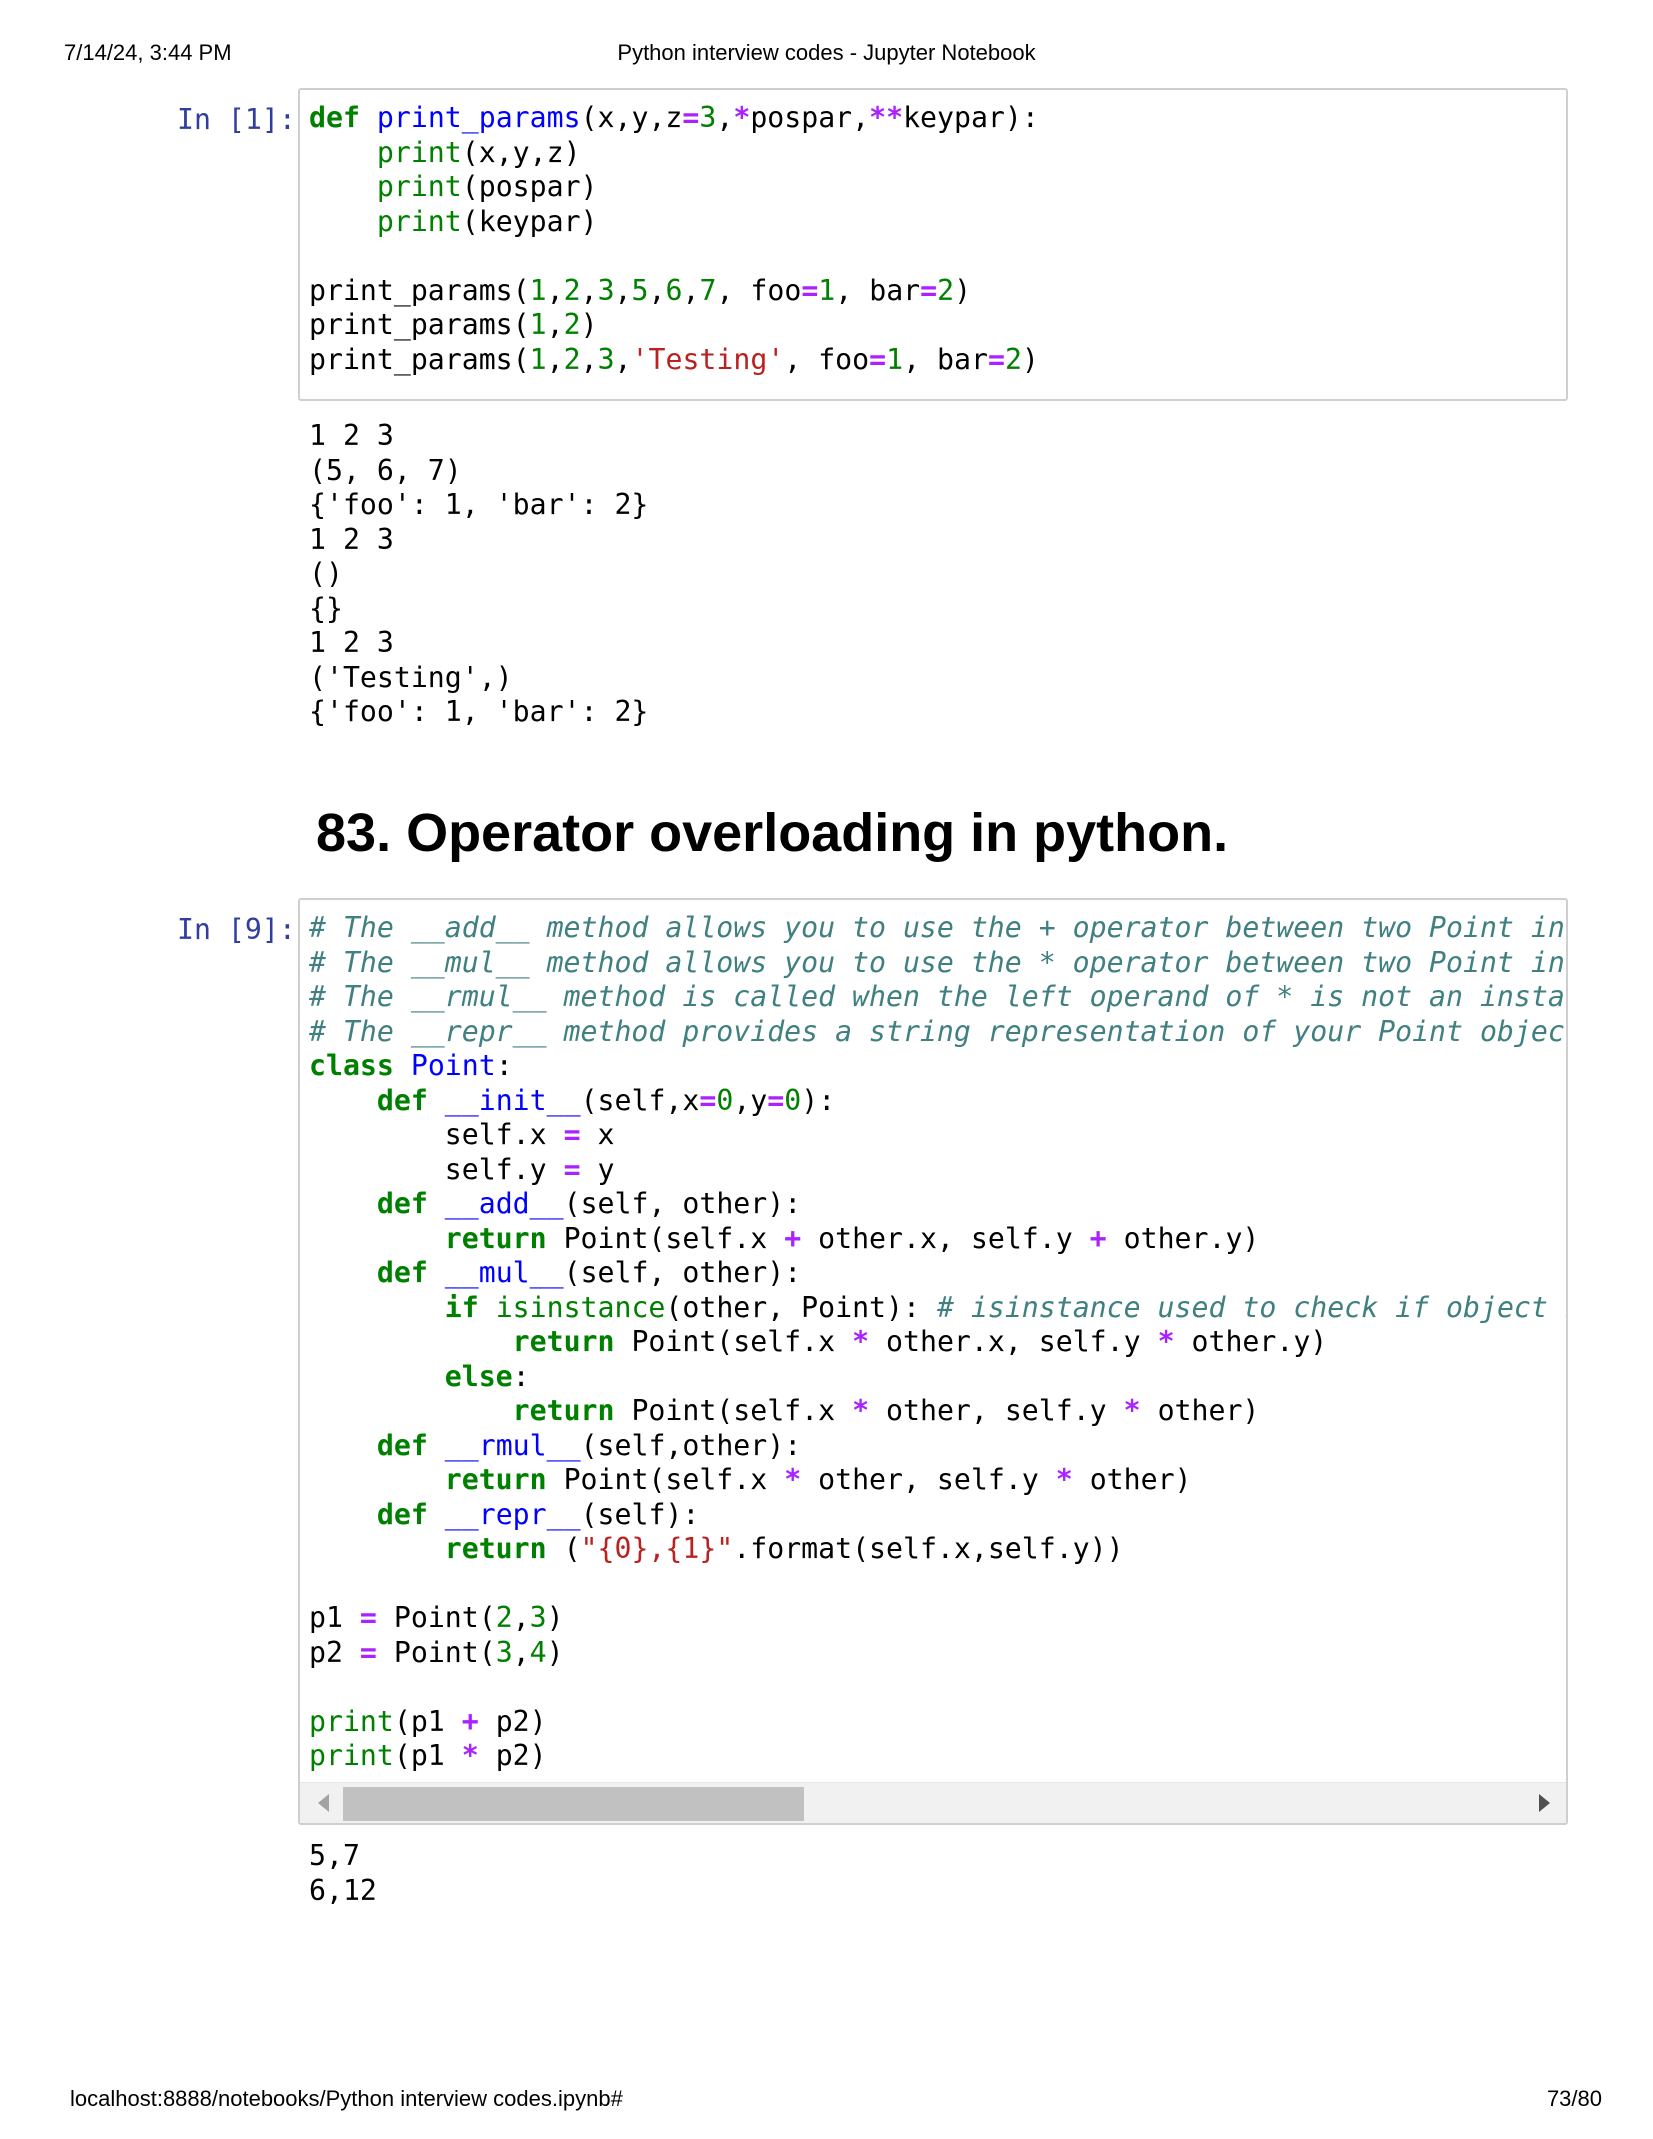 This screenshot has height=2139, width=1653. Describe the element at coordinates (512, 1445) in the screenshot. I see `name-token: __rmul__` at that location.